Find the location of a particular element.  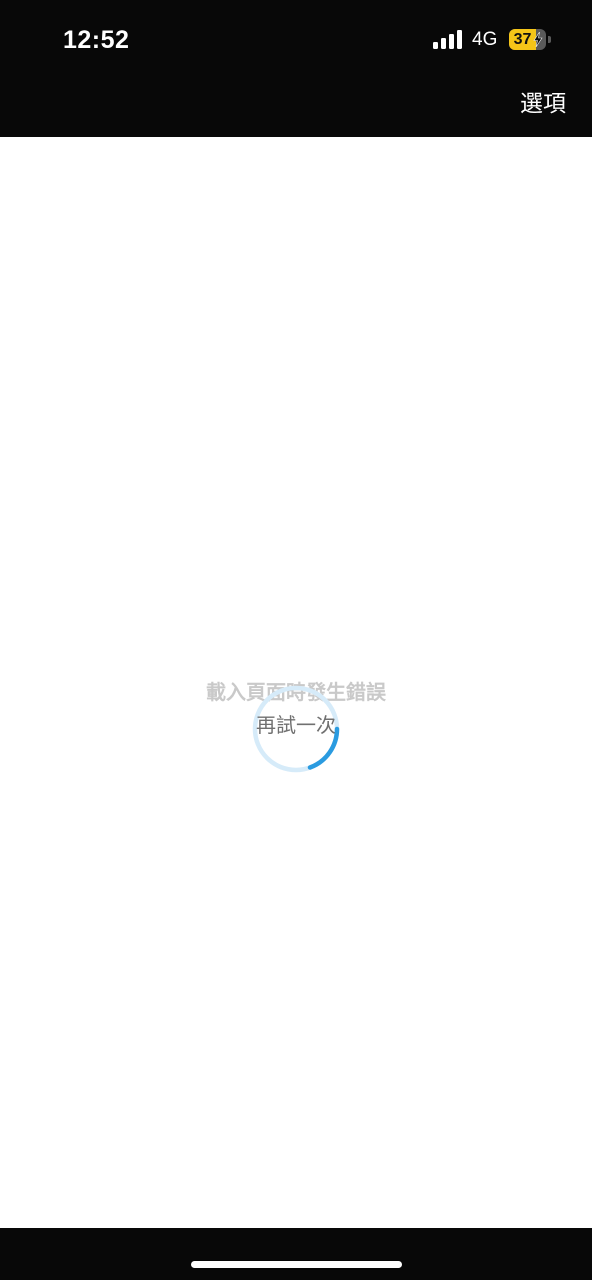

retry-button: 再試一次 is located at coordinates (296, 725).